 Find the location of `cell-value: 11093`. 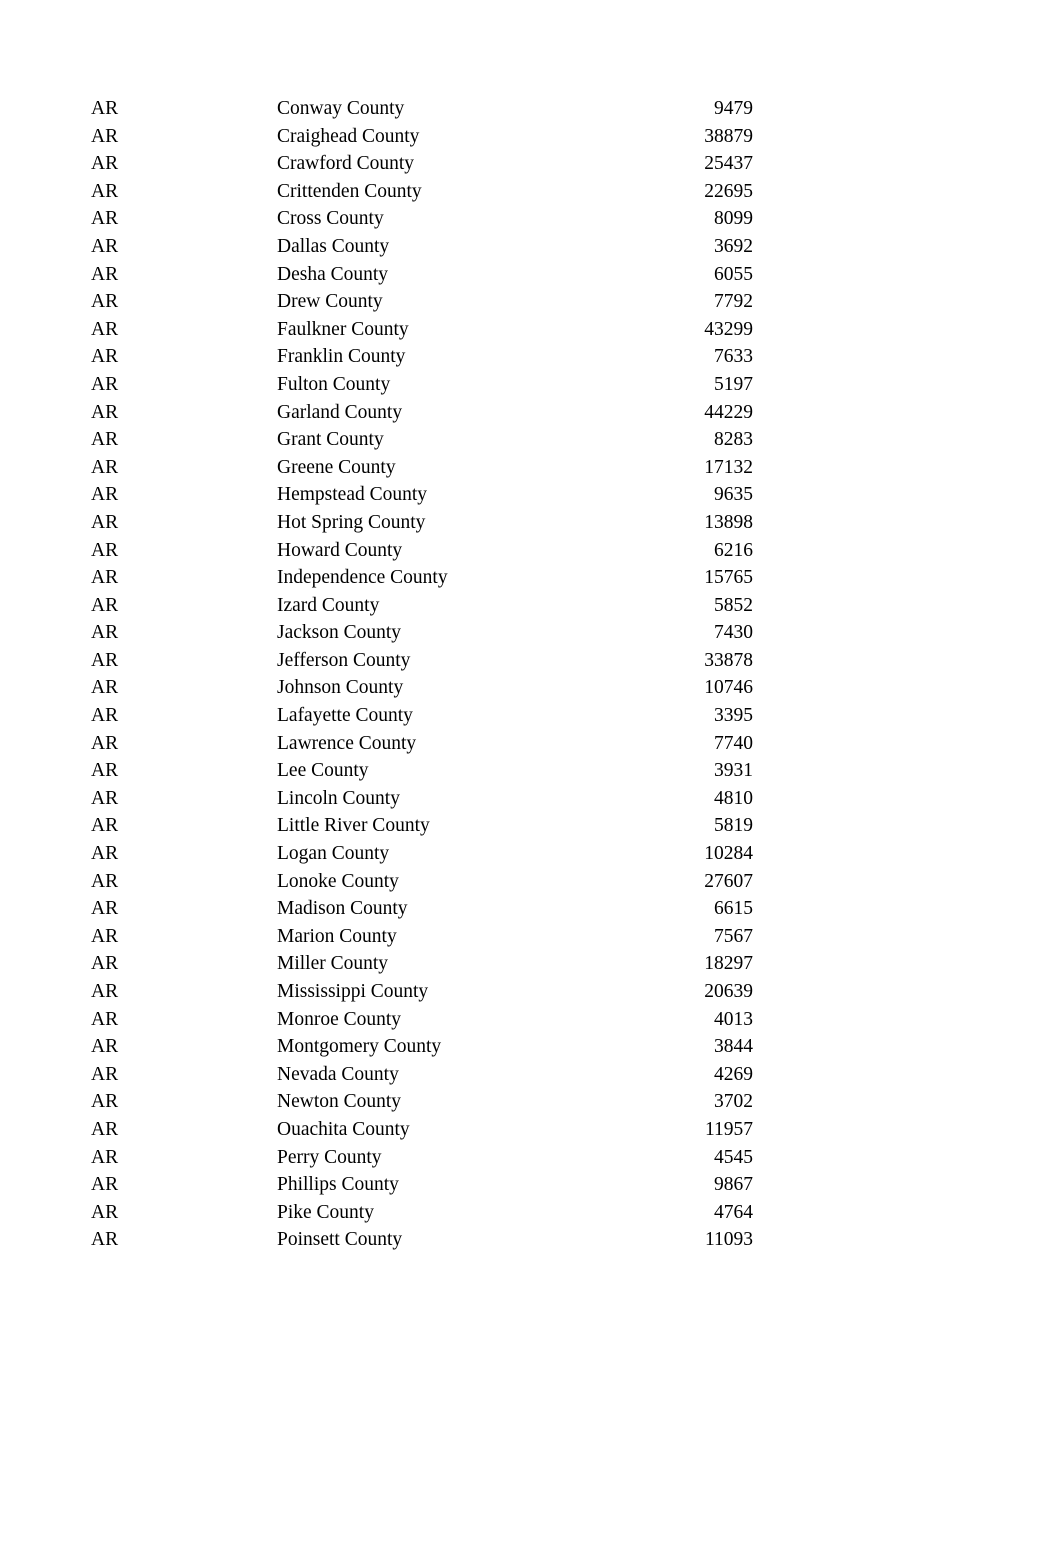

cell-value: 11093 is located at coordinates (728, 1240).